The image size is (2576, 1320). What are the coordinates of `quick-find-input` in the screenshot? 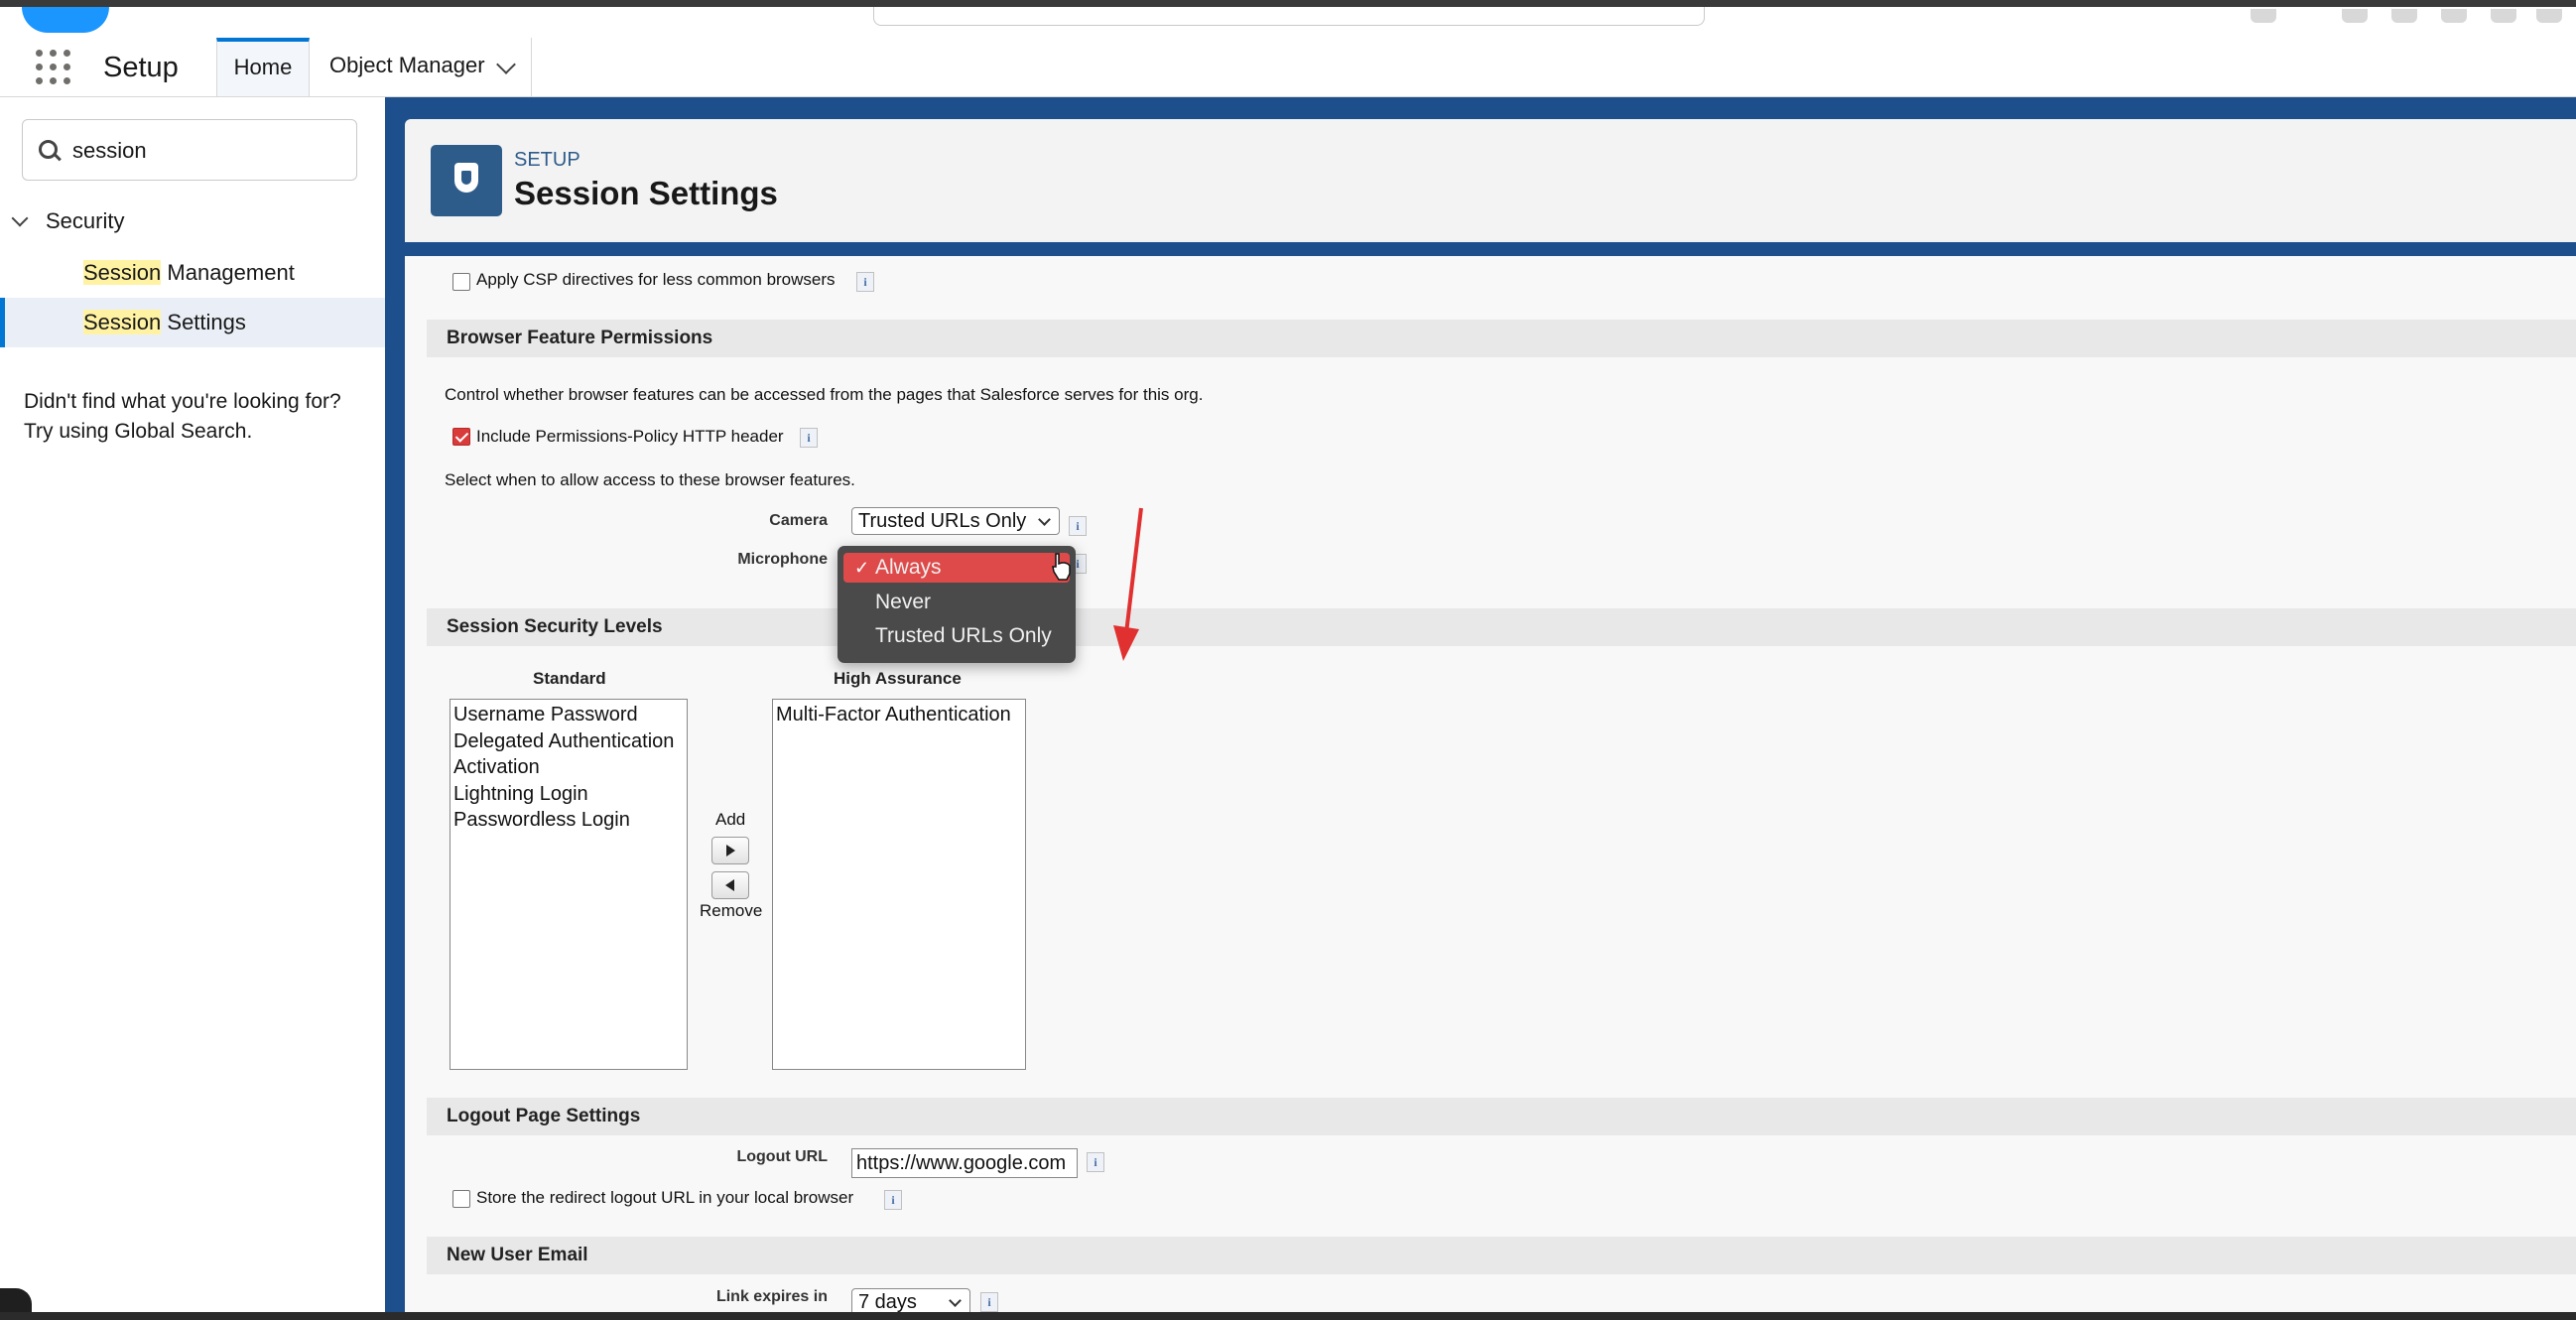 It's located at (211, 151).